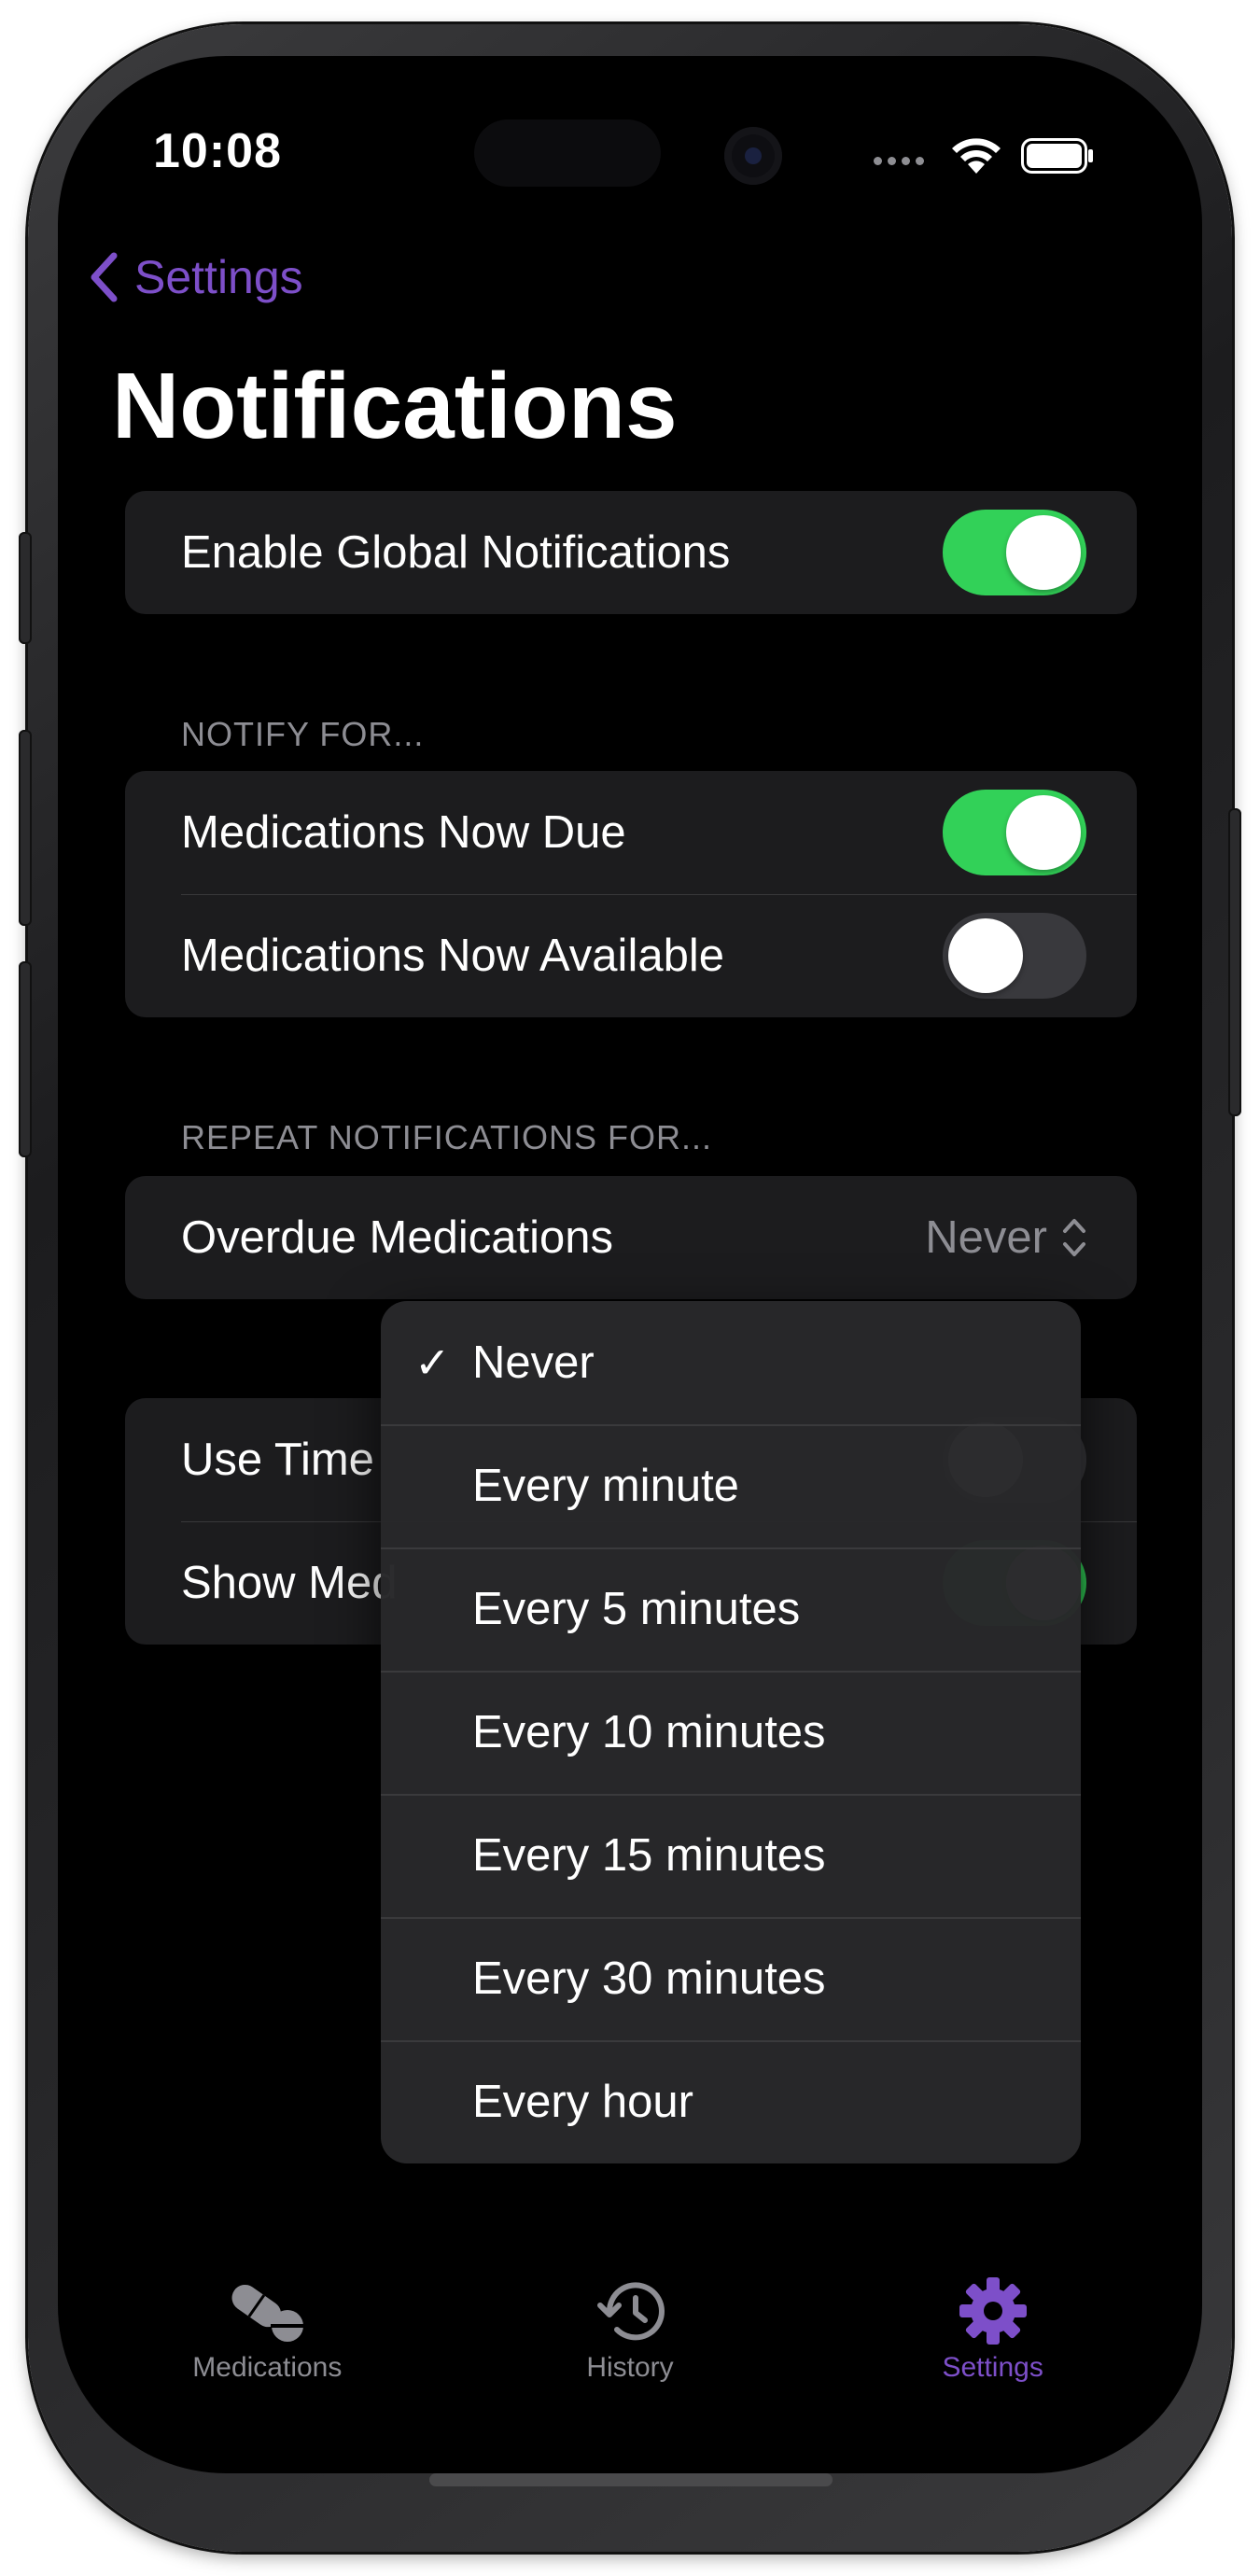 This screenshot has height=2576, width=1260. I want to click on history-clock-icon, so click(630, 2311).